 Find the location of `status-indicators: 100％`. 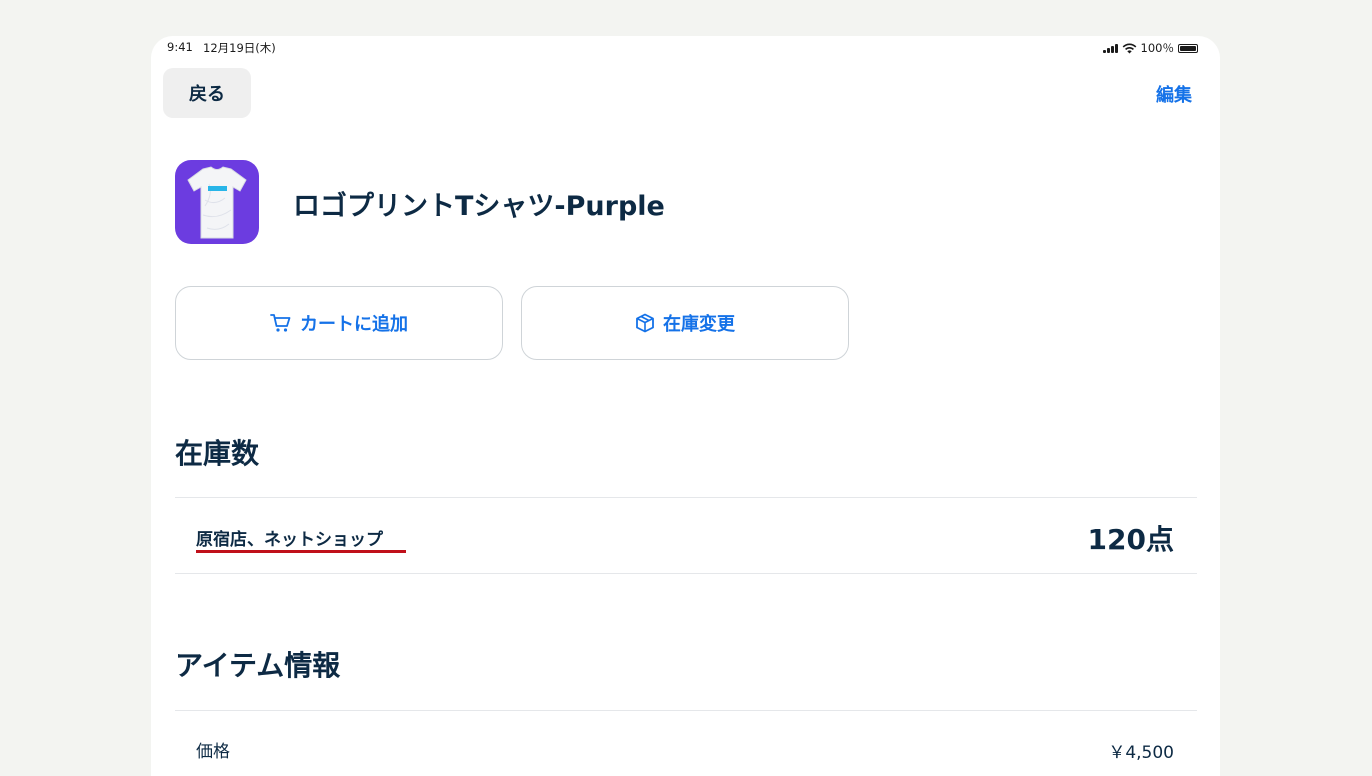

status-indicators: 100％ is located at coordinates (1150, 48).